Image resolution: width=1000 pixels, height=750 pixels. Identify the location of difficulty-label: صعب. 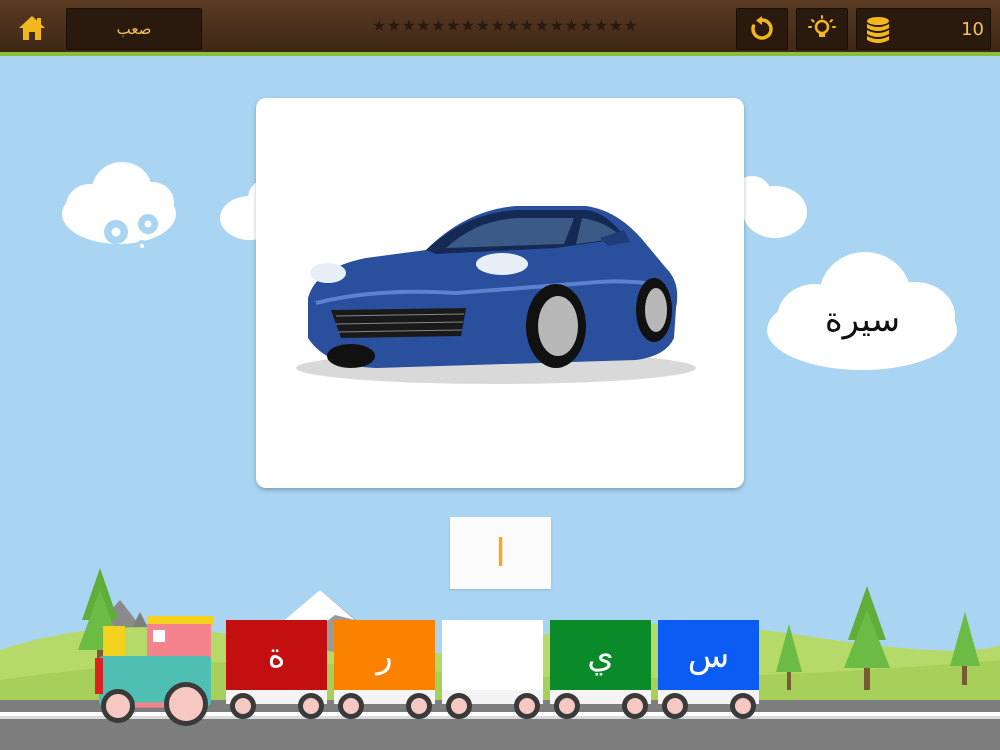
(134, 29).